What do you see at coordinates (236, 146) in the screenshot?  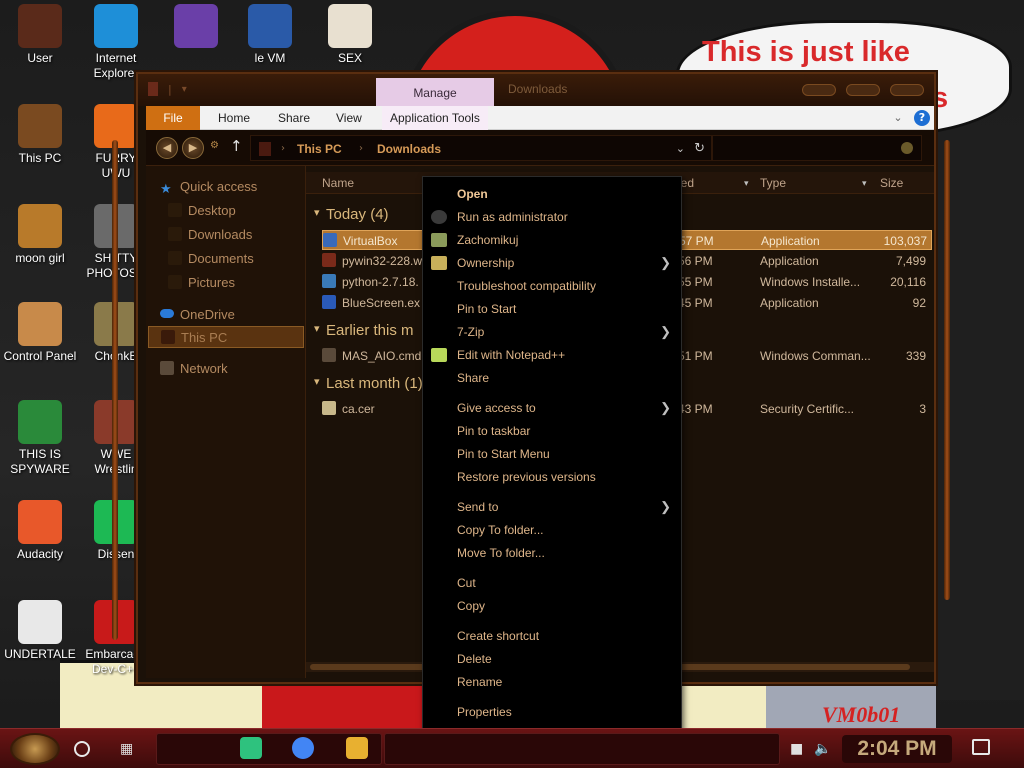 I see `up-arrow-icon: ↑` at bounding box center [236, 146].